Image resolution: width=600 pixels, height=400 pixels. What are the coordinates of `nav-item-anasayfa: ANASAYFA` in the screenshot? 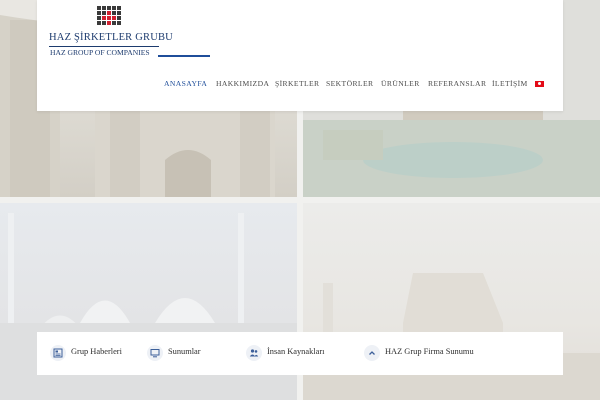 It's located at (185, 83).